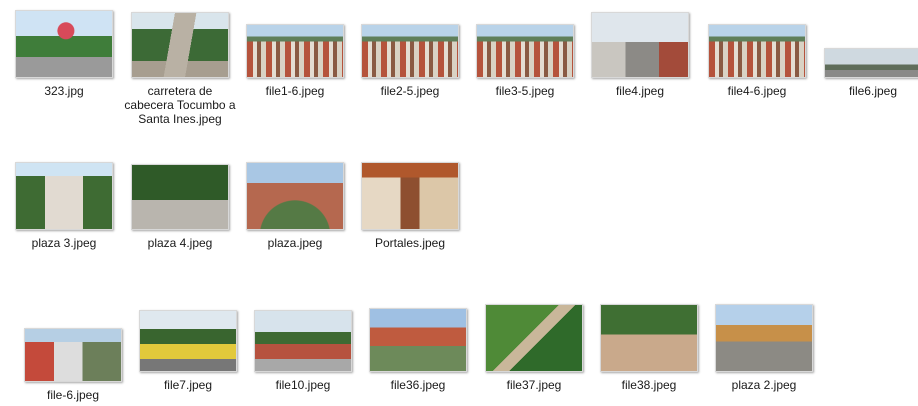 The width and height of the screenshot is (918, 406). Describe the element at coordinates (295, 243) in the screenshot. I see `file-name-label: plaza.jpeg` at that location.